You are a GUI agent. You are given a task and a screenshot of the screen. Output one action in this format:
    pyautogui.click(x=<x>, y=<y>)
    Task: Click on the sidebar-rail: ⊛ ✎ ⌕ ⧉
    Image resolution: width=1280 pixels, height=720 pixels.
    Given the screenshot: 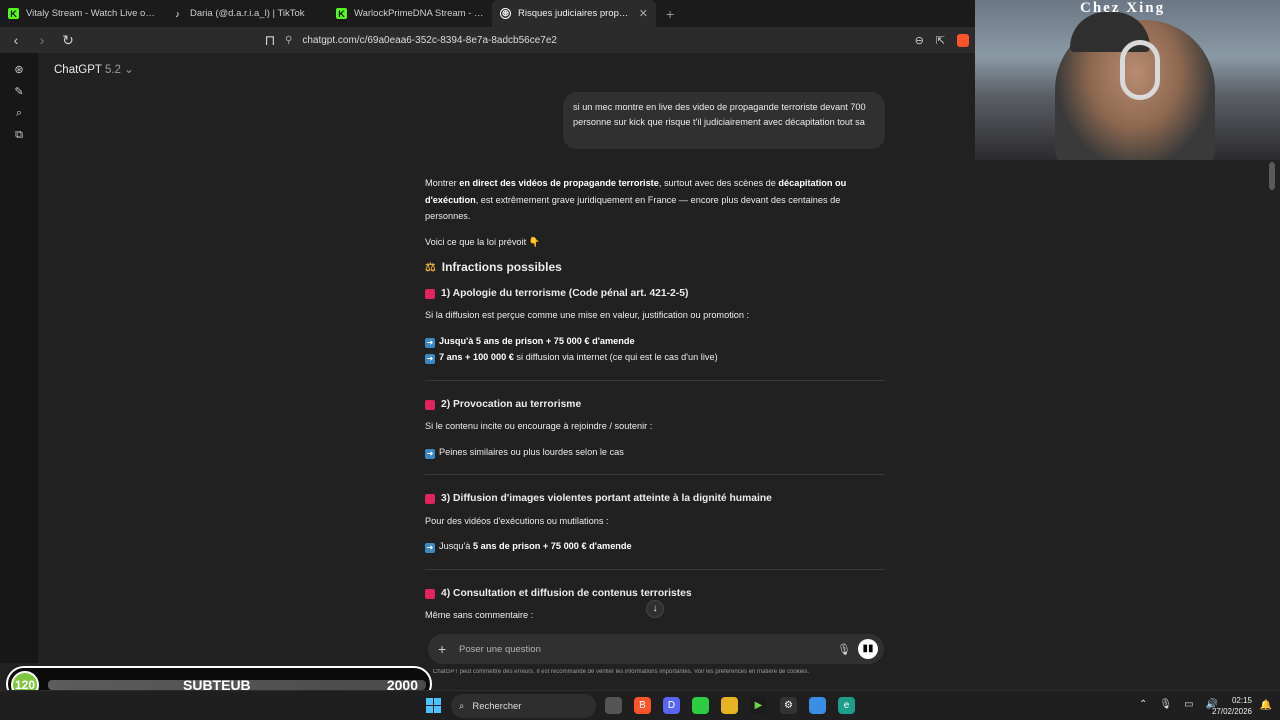 What is the action you would take?
    pyautogui.click(x=19, y=358)
    